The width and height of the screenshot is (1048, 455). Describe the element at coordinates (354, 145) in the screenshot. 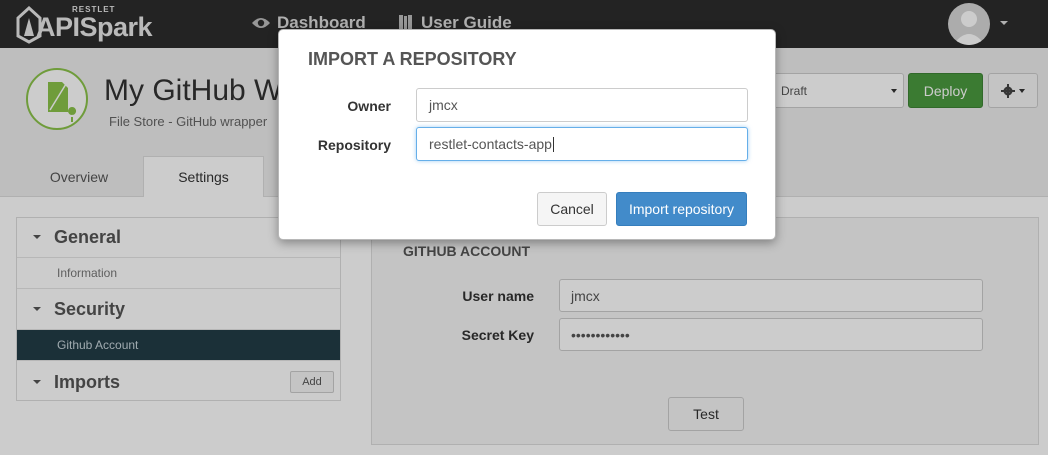

I see `repository-label: Repository` at that location.